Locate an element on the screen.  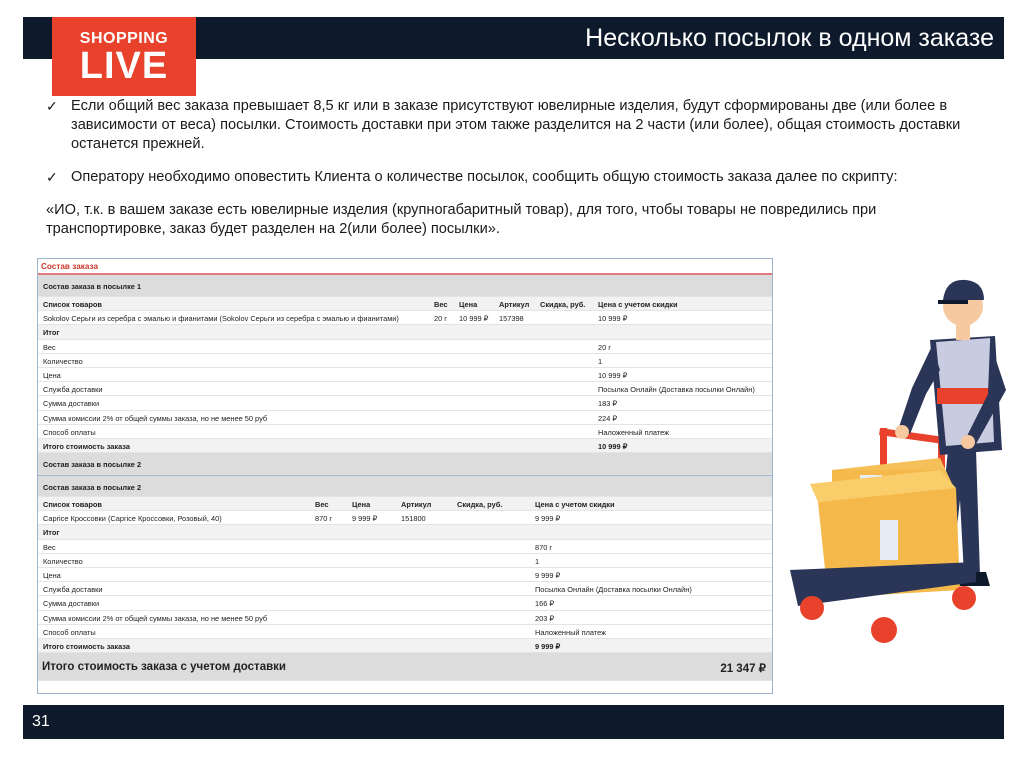
row-value: 20 г is located at coordinates (604, 347).